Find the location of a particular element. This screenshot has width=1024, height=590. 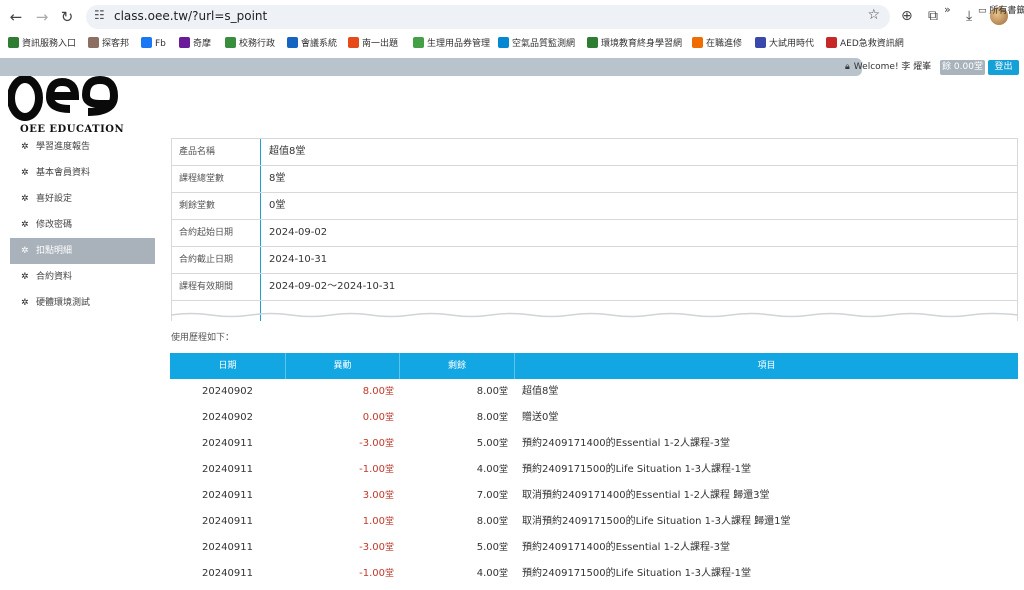

bookmark-label: 大試用時代 is located at coordinates (792, 44).